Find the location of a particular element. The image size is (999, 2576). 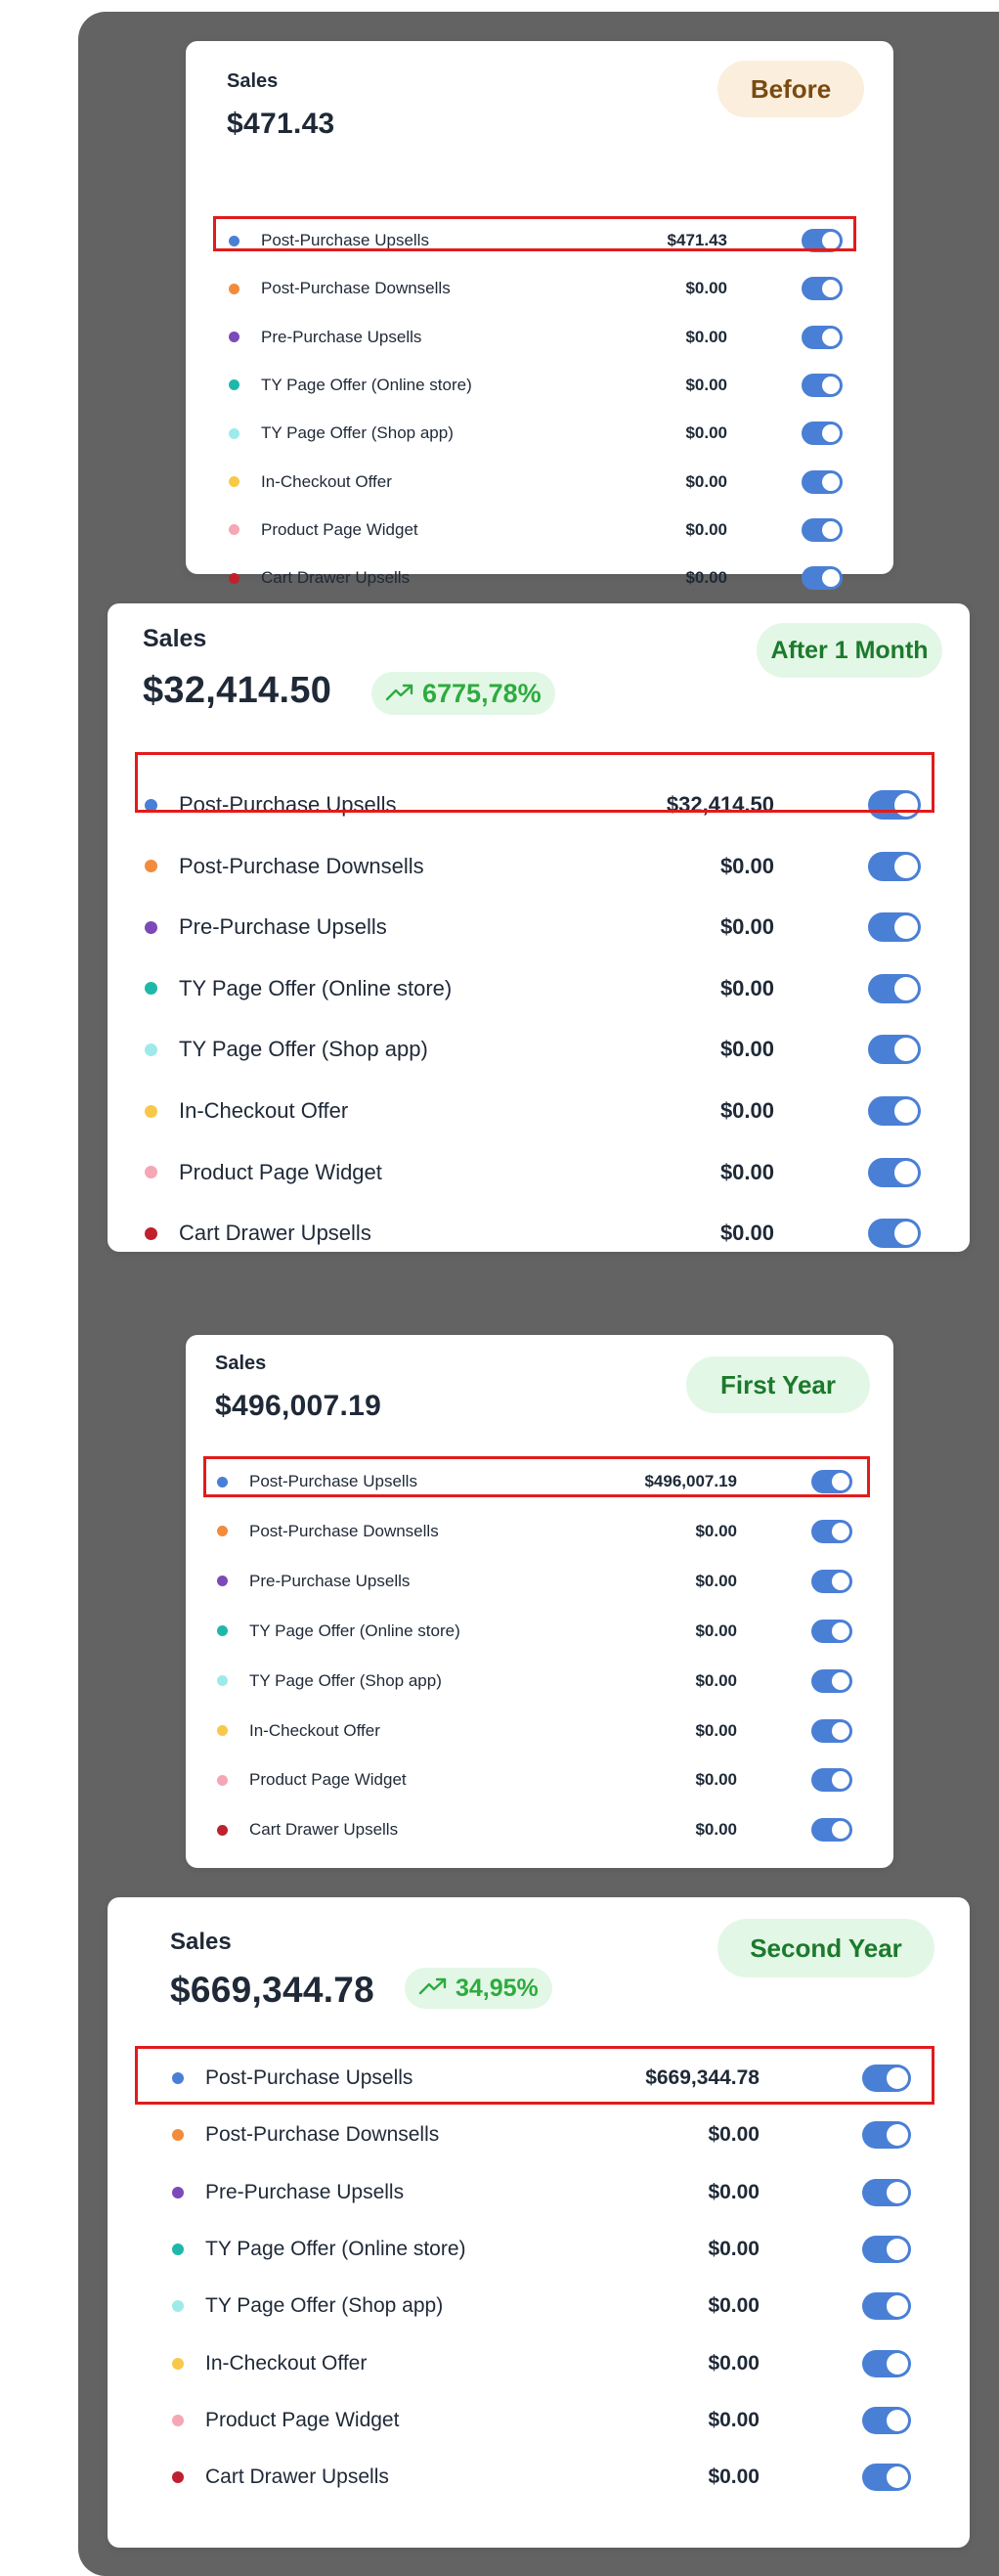

offer-label: TY Page Offer (Online store) is located at coordinates (335, 2248).